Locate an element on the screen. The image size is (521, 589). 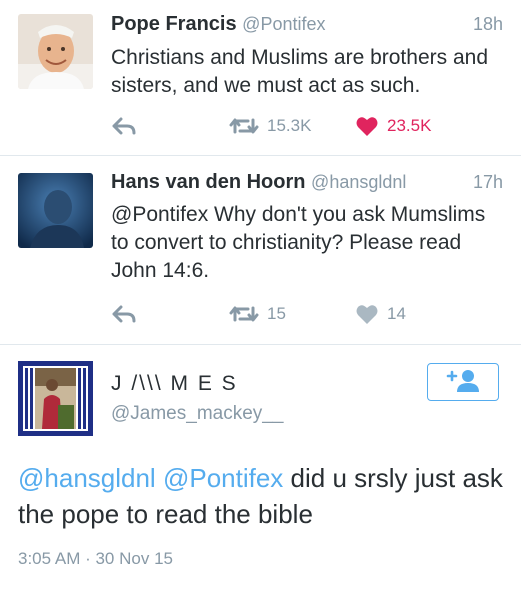
like-button: 23.5K is located at coordinates (393, 126).